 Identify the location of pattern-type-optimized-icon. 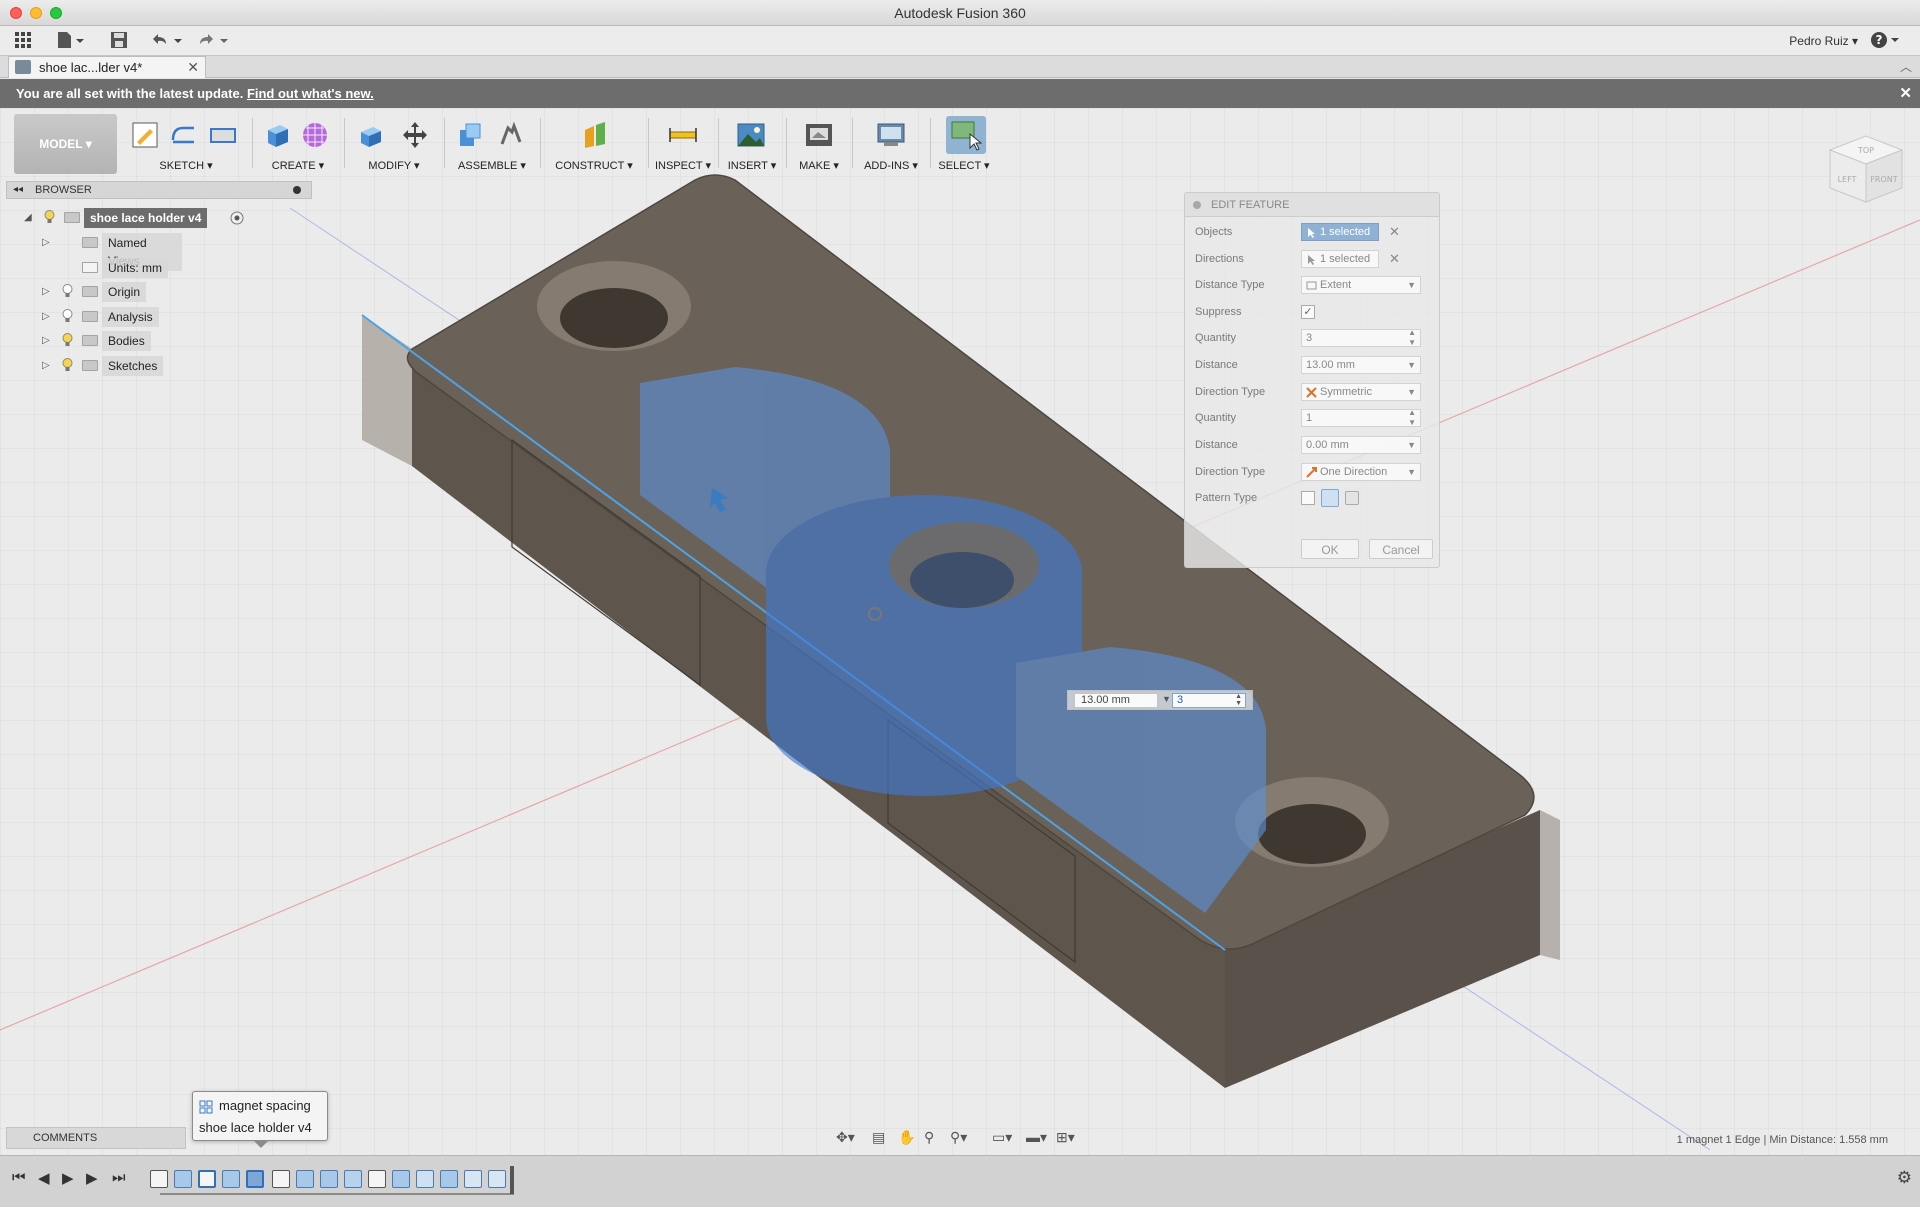
(1330, 498).